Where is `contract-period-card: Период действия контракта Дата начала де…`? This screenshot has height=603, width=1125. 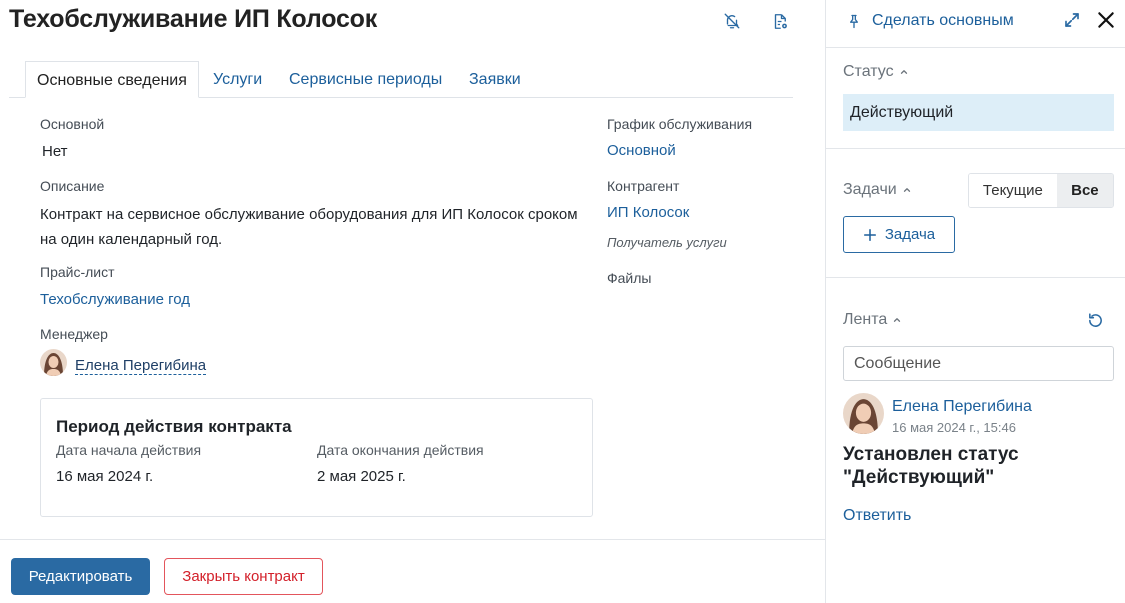 contract-period-card: Период действия контракта Дата начала де… is located at coordinates (316, 457).